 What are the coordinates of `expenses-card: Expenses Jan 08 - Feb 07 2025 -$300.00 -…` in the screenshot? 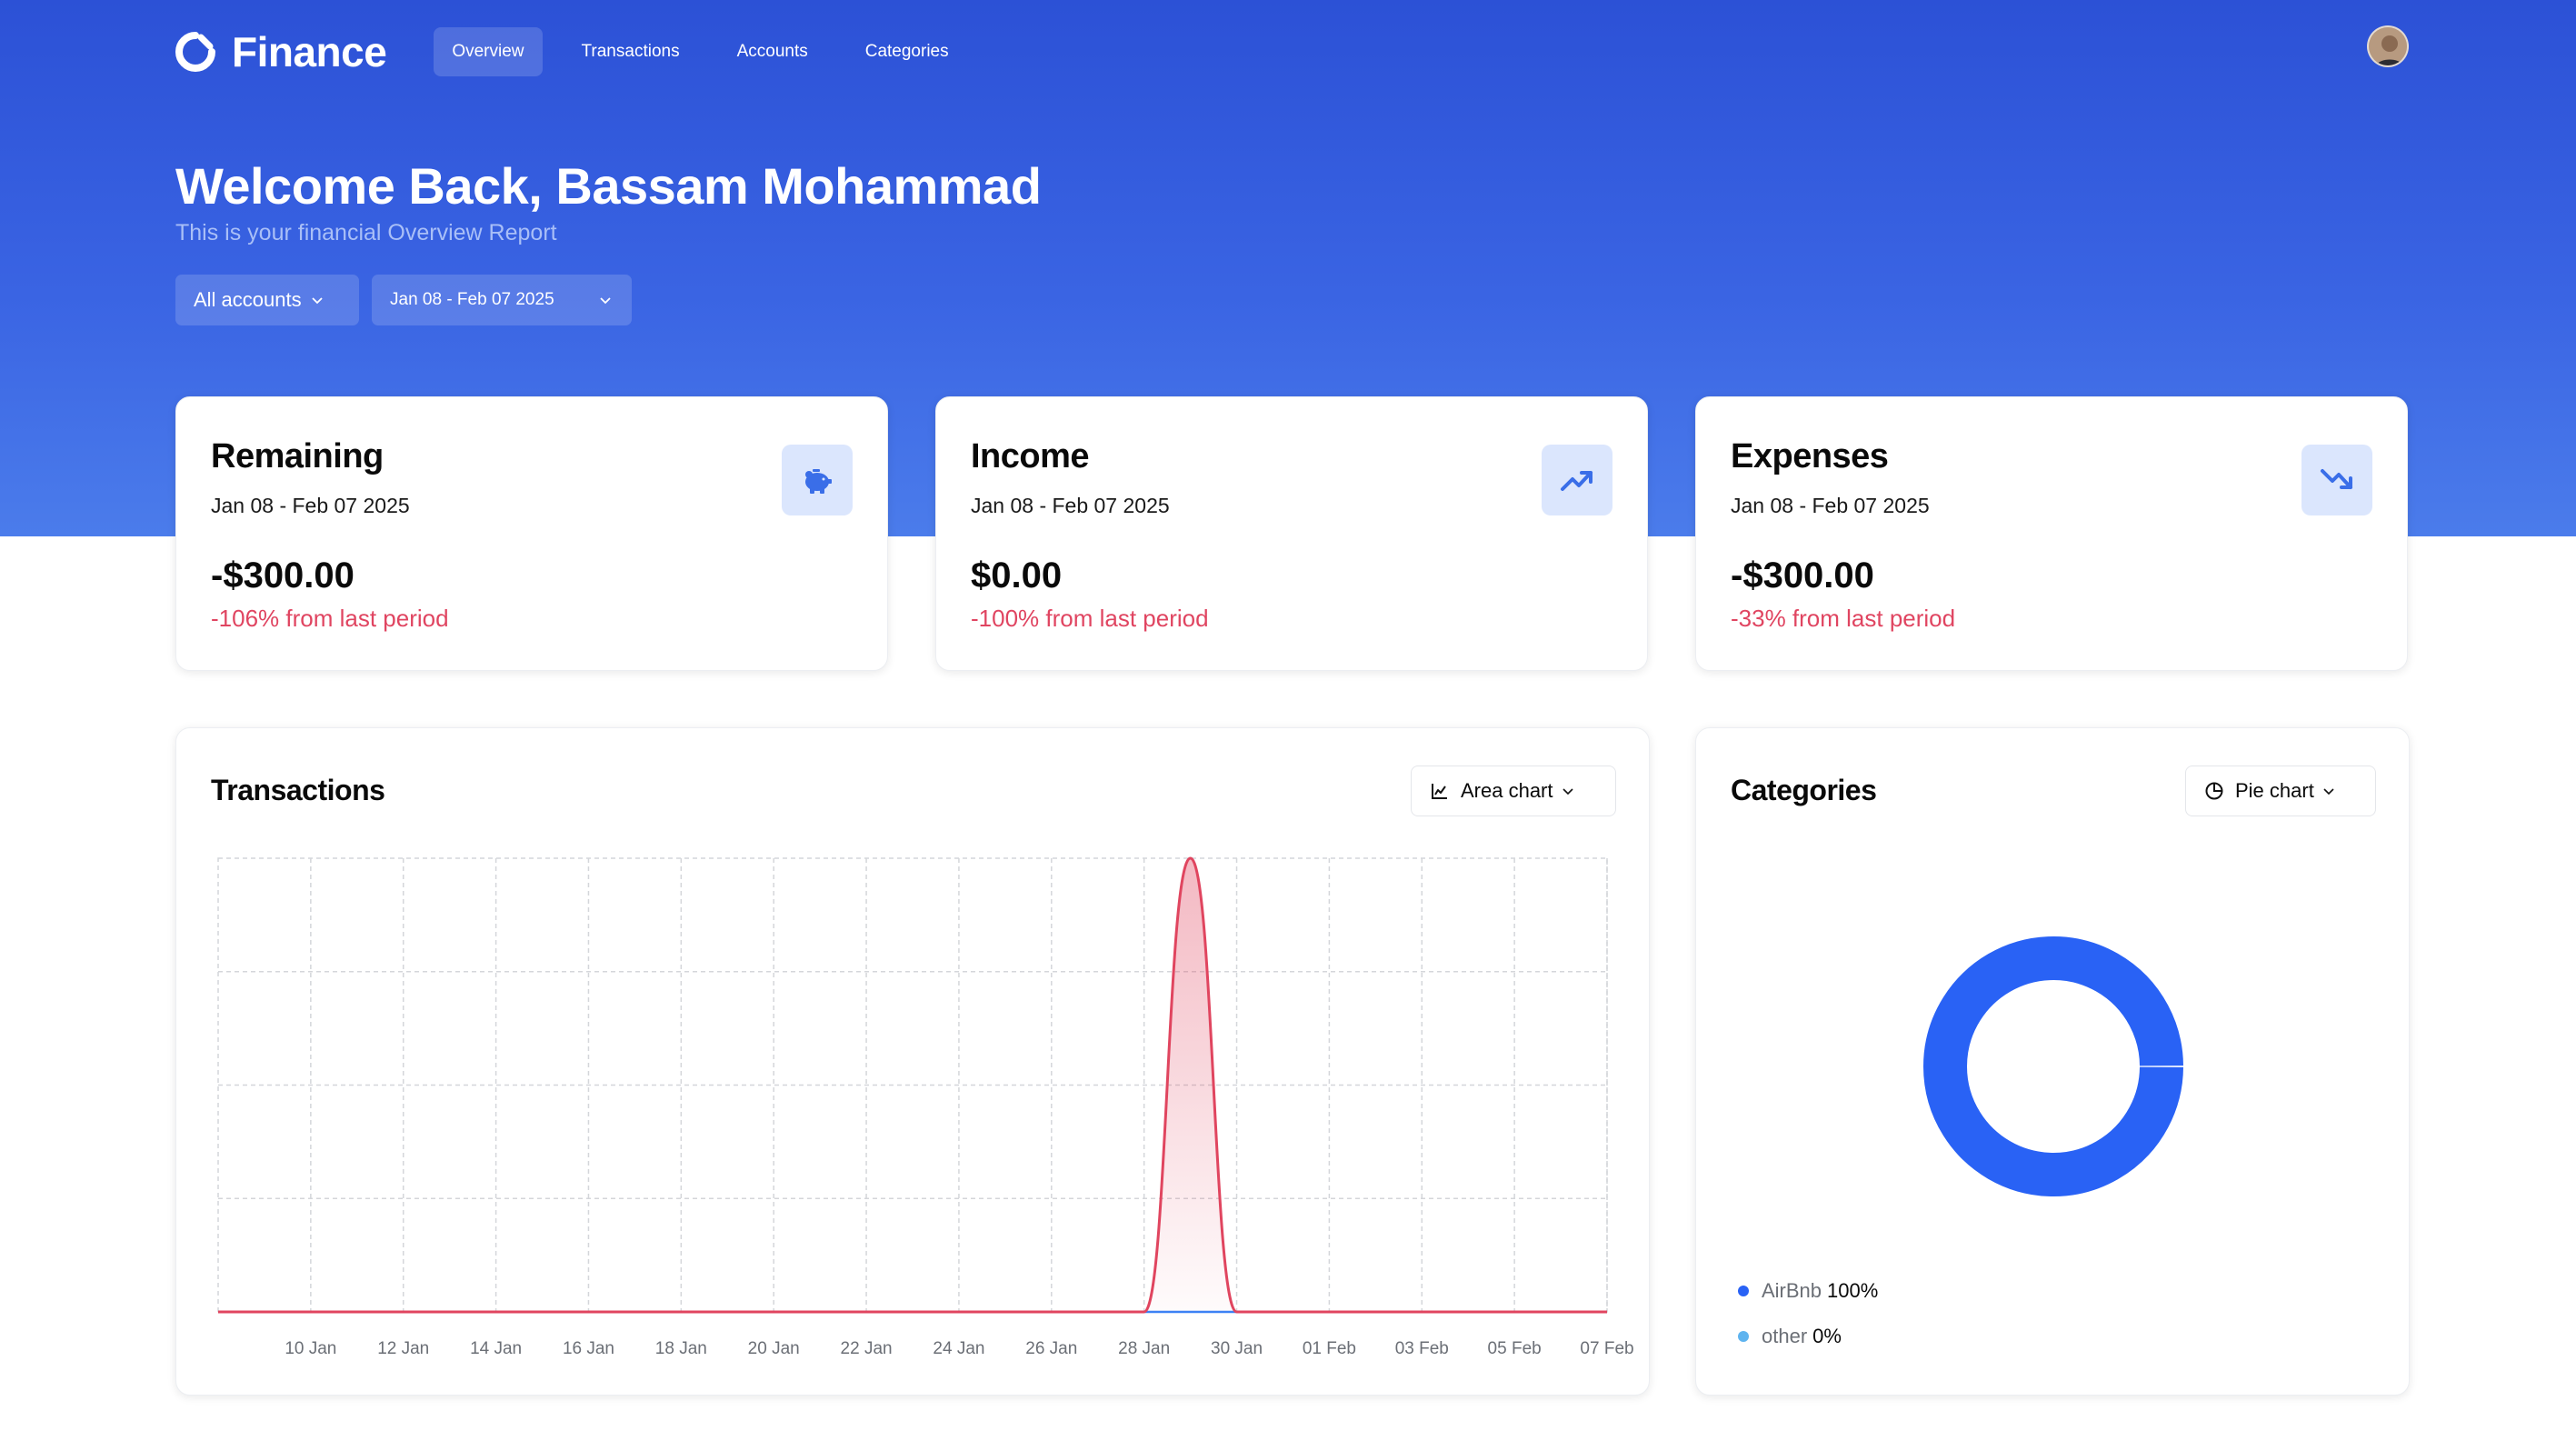 It's located at (2051, 533).